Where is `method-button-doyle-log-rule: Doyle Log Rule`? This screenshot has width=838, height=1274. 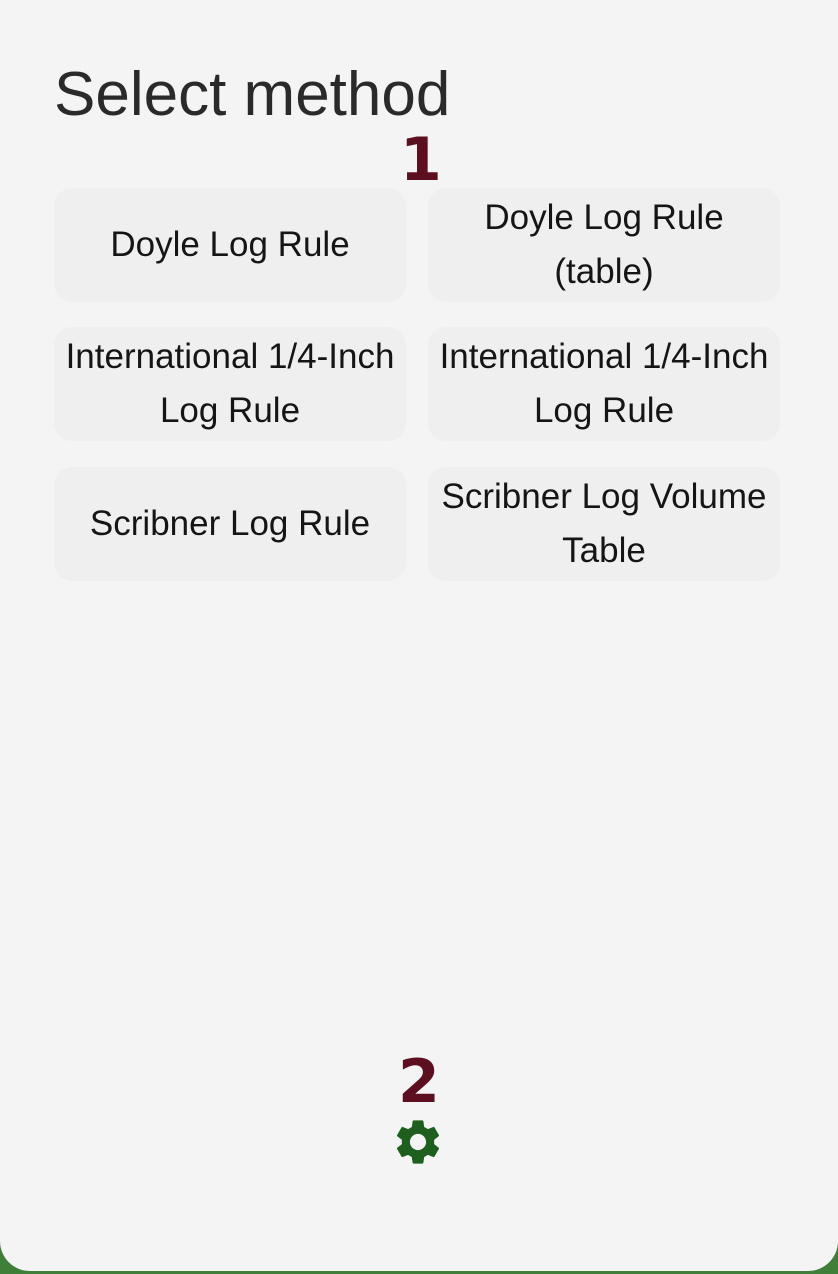
method-button-doyle-log-rule: Doyle Log Rule is located at coordinates (230, 245).